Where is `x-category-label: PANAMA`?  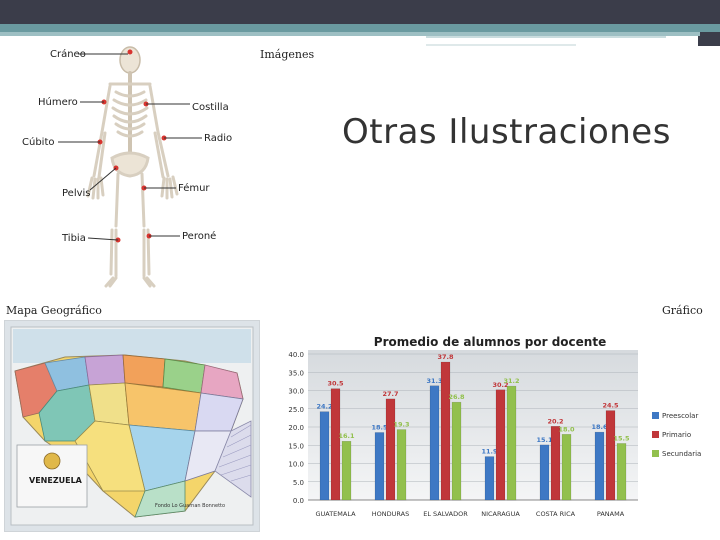
x-category-label: PANAMA is located at coordinates (611, 514).